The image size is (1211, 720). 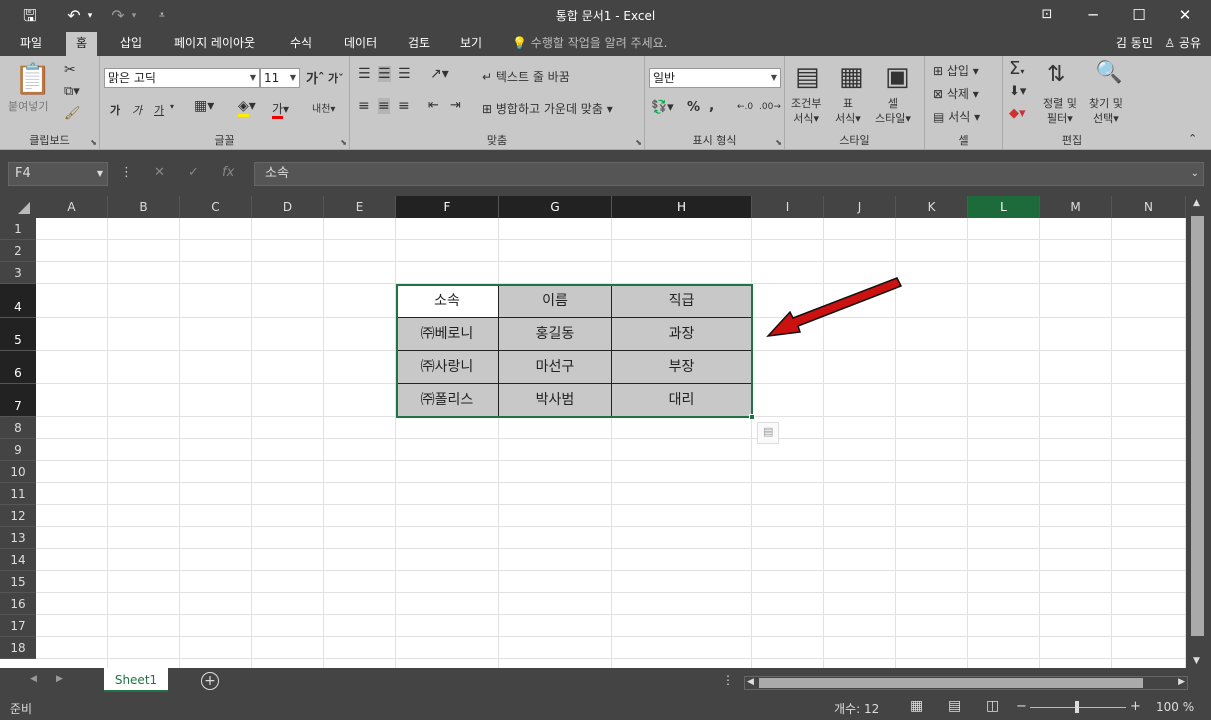 What do you see at coordinates (788, 207) in the screenshot?
I see `column-header-i: I` at bounding box center [788, 207].